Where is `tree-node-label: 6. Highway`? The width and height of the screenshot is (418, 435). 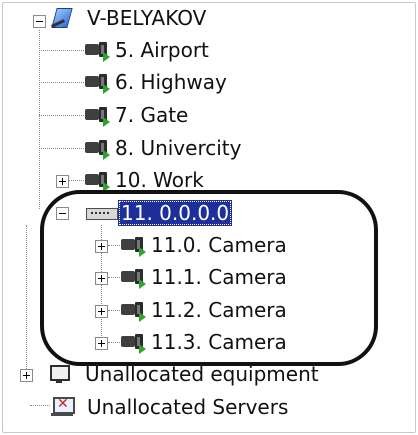
tree-node-label: 6. Highway is located at coordinates (171, 82).